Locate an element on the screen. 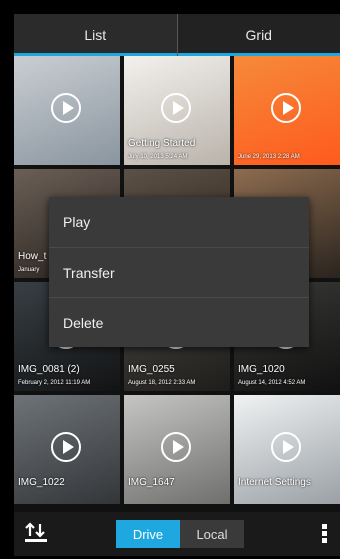 This screenshot has width=340, height=559. tab-bar: List Grid is located at coordinates (177, 35).